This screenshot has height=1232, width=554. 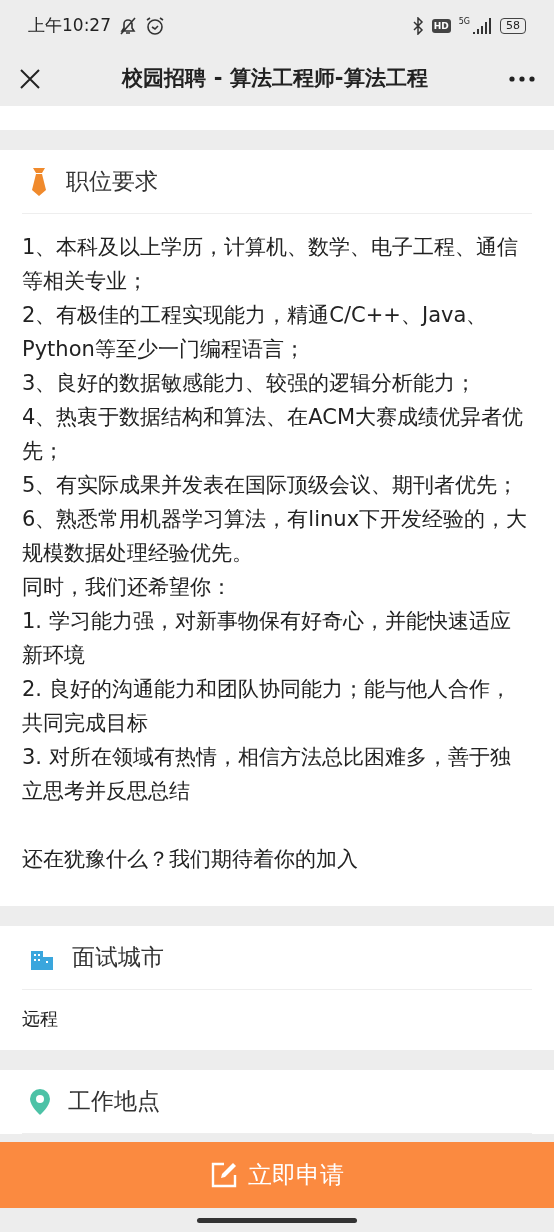 I want to click on body-text: 3. 对所在领域有热情，相信方法总比困难多，善于独立思考并反思总结, so click(x=267, y=774).